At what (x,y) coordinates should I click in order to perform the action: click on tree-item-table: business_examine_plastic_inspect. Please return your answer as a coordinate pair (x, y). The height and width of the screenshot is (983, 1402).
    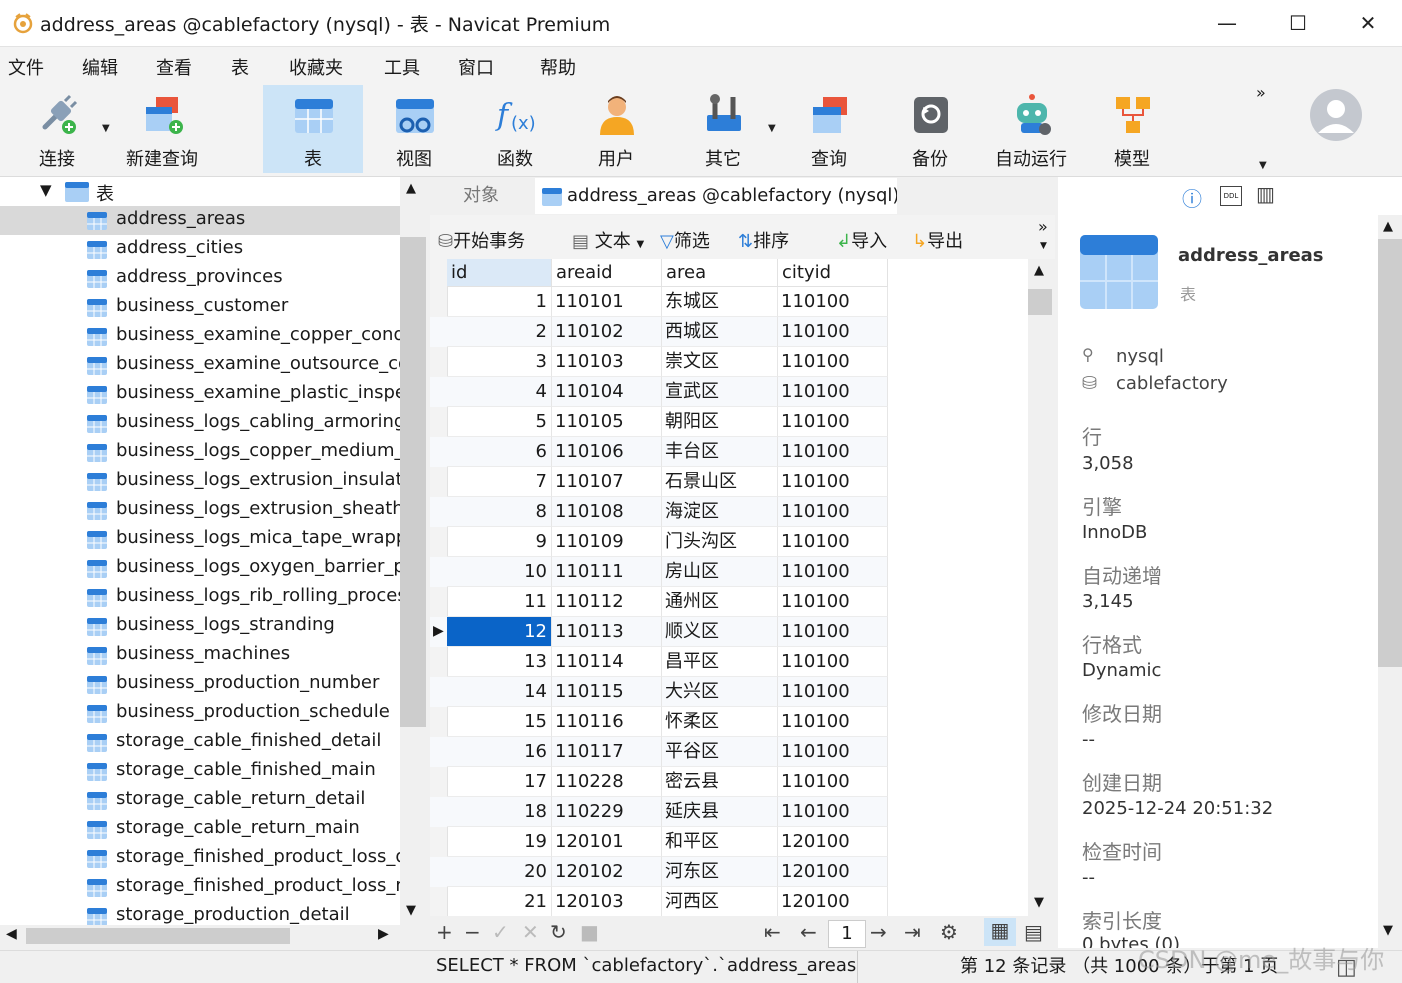
    Looking at the image, I should click on (200, 394).